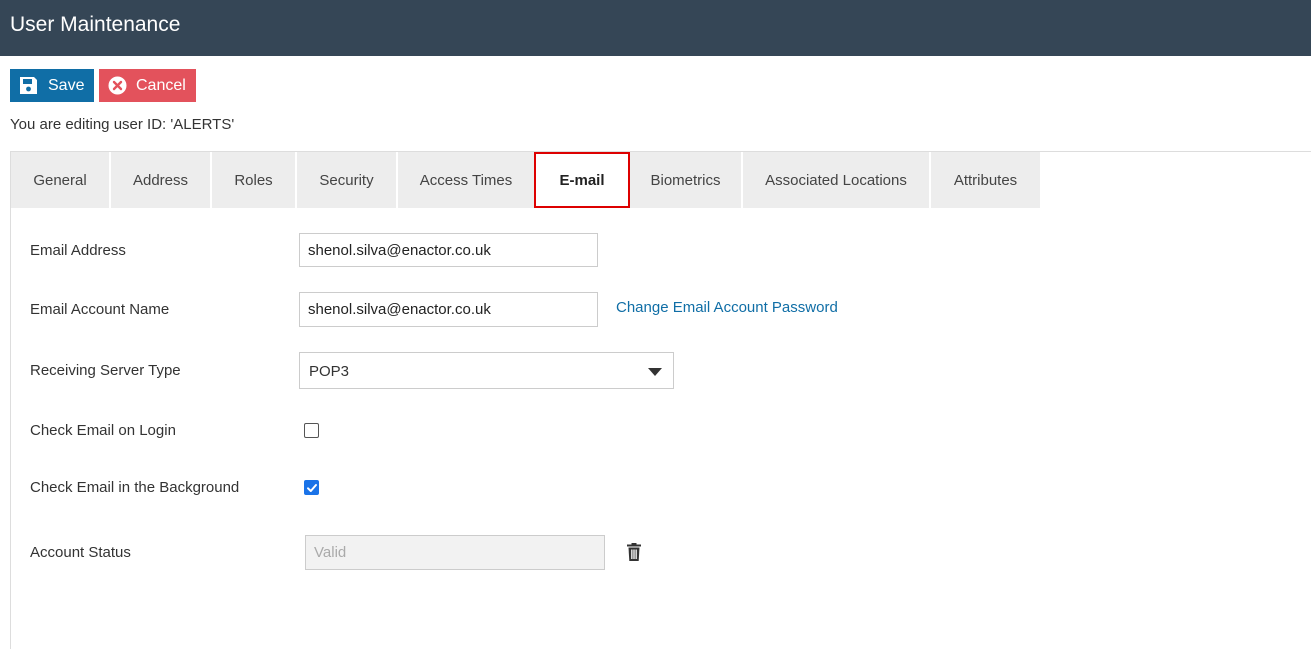  I want to click on tab-label: Attributes, so click(985, 180).